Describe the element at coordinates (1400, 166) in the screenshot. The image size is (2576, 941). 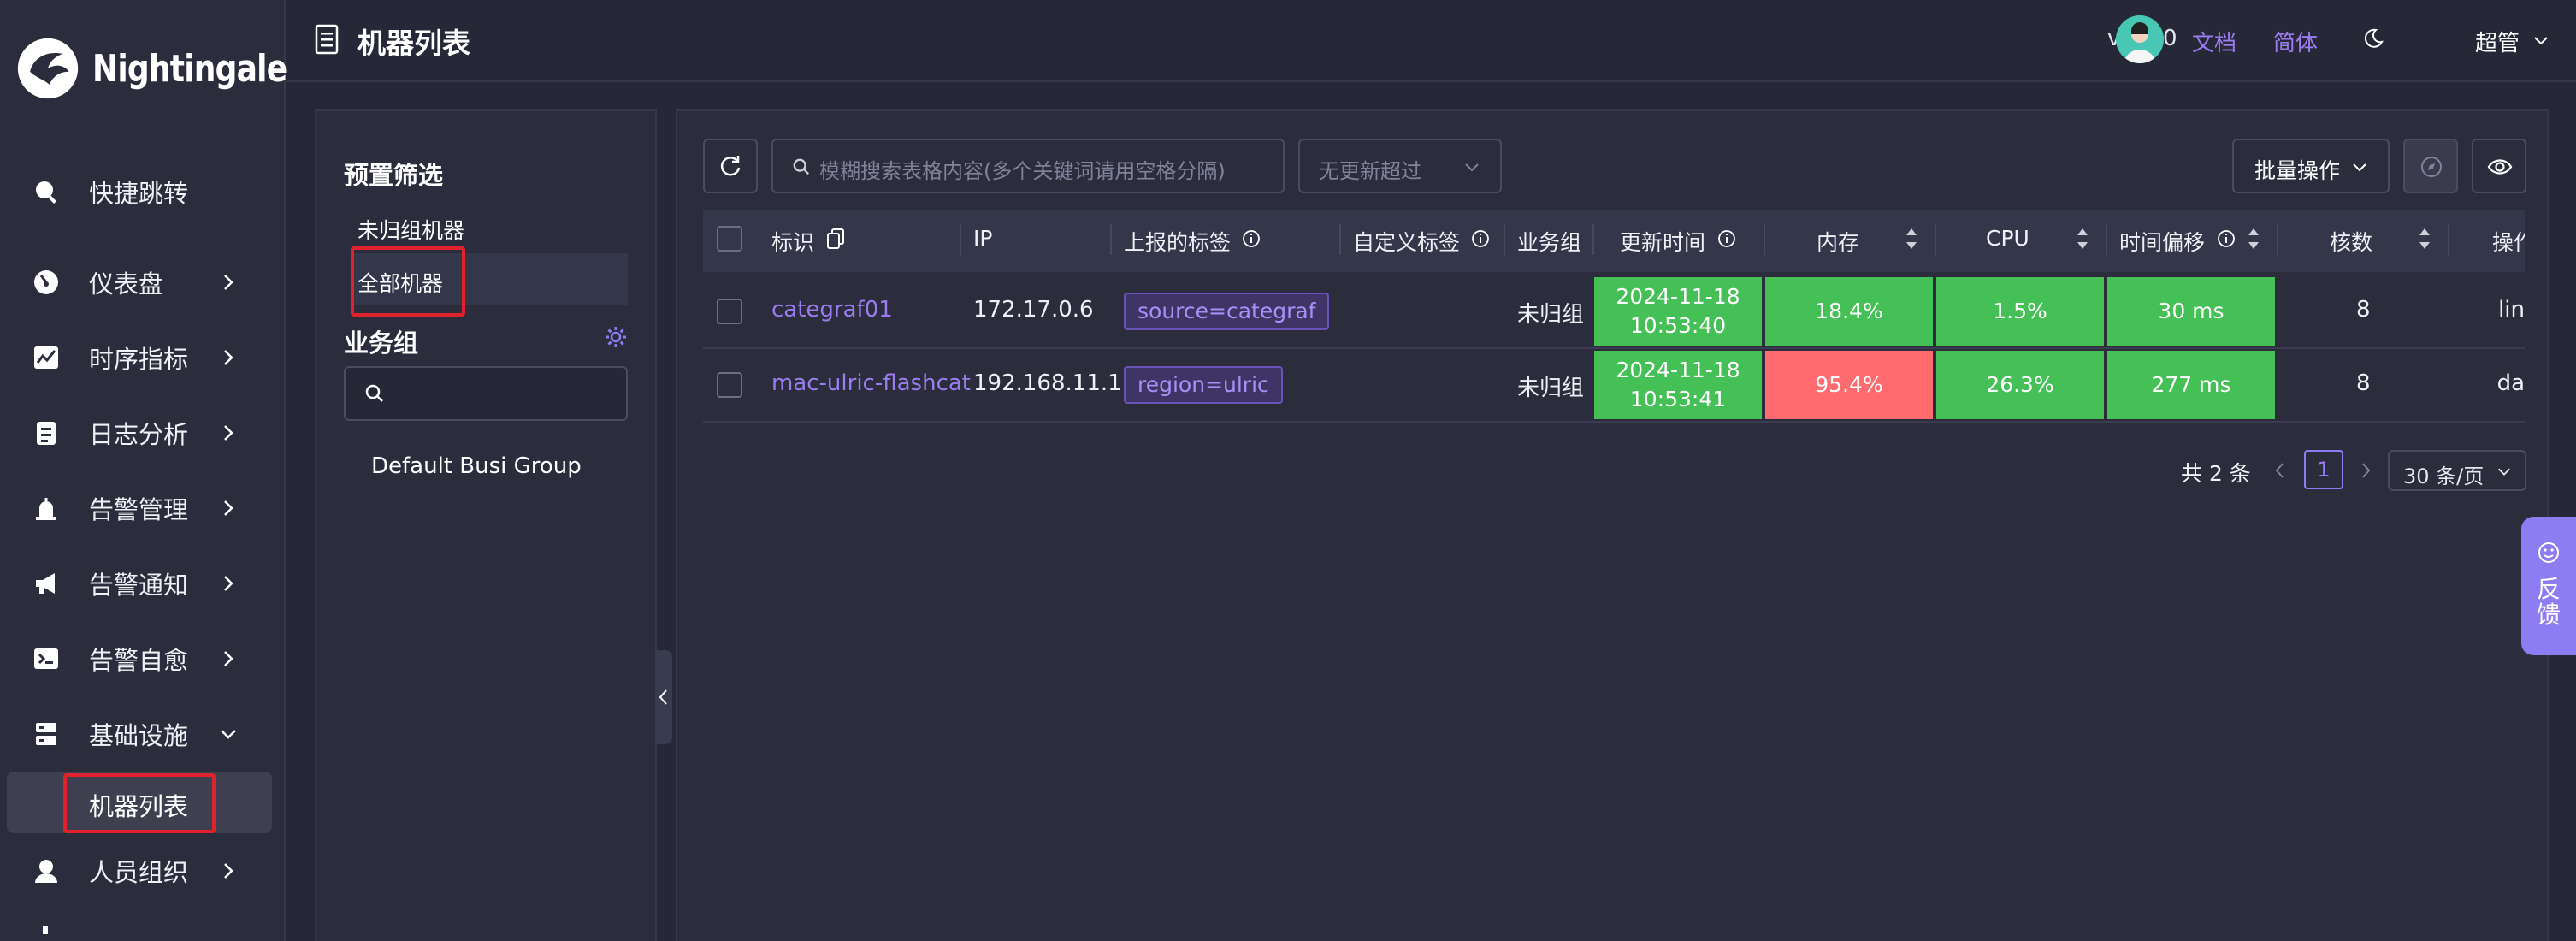
I see `no-update-select: 无更新超过` at that location.